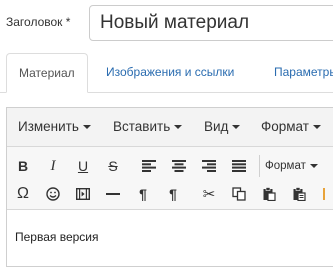 The height and width of the screenshot is (267, 333). I want to click on menu-insert: Вставить, so click(148, 127).